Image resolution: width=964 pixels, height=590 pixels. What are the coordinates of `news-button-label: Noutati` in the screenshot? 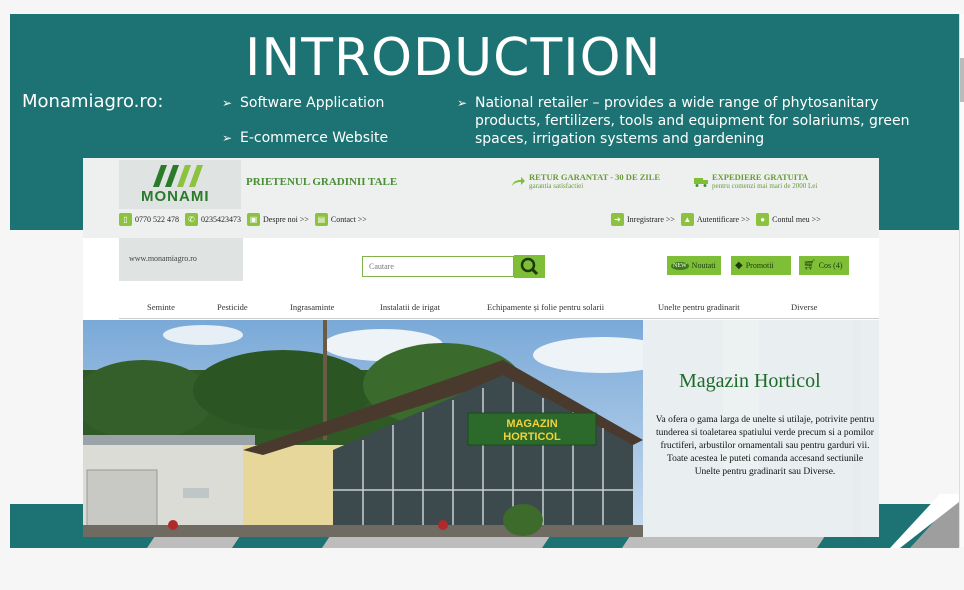 It's located at (703, 265).